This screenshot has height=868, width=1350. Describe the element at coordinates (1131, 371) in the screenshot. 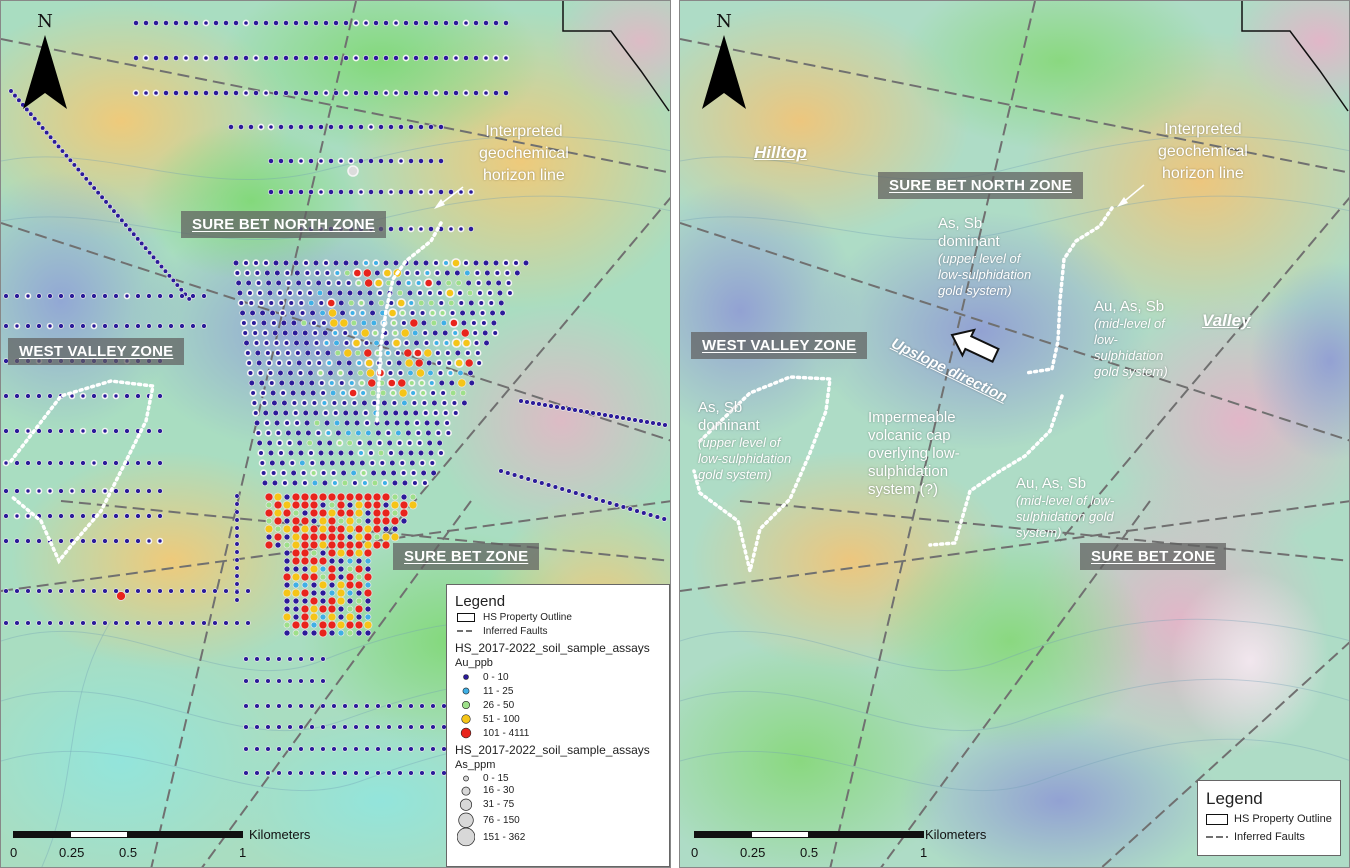

I see `note-line: gold system)` at that location.